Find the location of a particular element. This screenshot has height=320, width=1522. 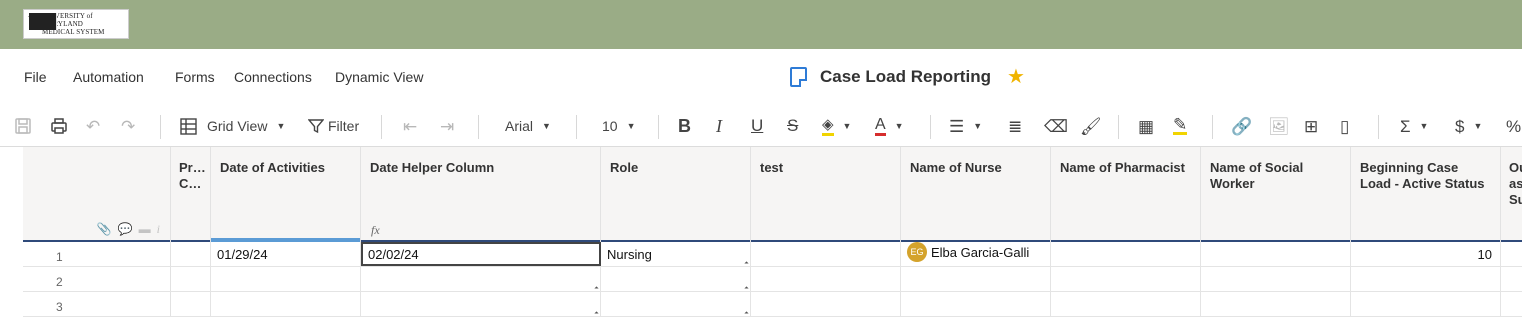

column-header-date-helper: Date Helper Column fx is located at coordinates (481, 194).